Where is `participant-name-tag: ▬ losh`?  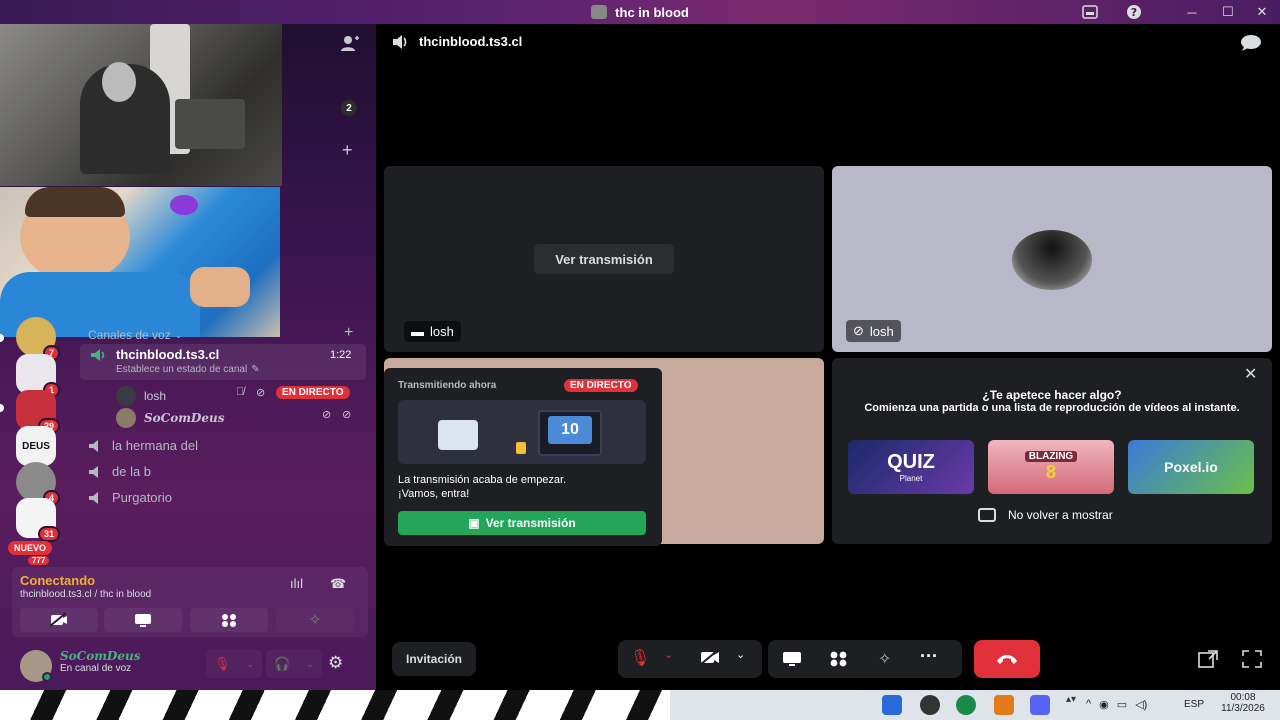 participant-name-tag: ▬ losh is located at coordinates (432, 331).